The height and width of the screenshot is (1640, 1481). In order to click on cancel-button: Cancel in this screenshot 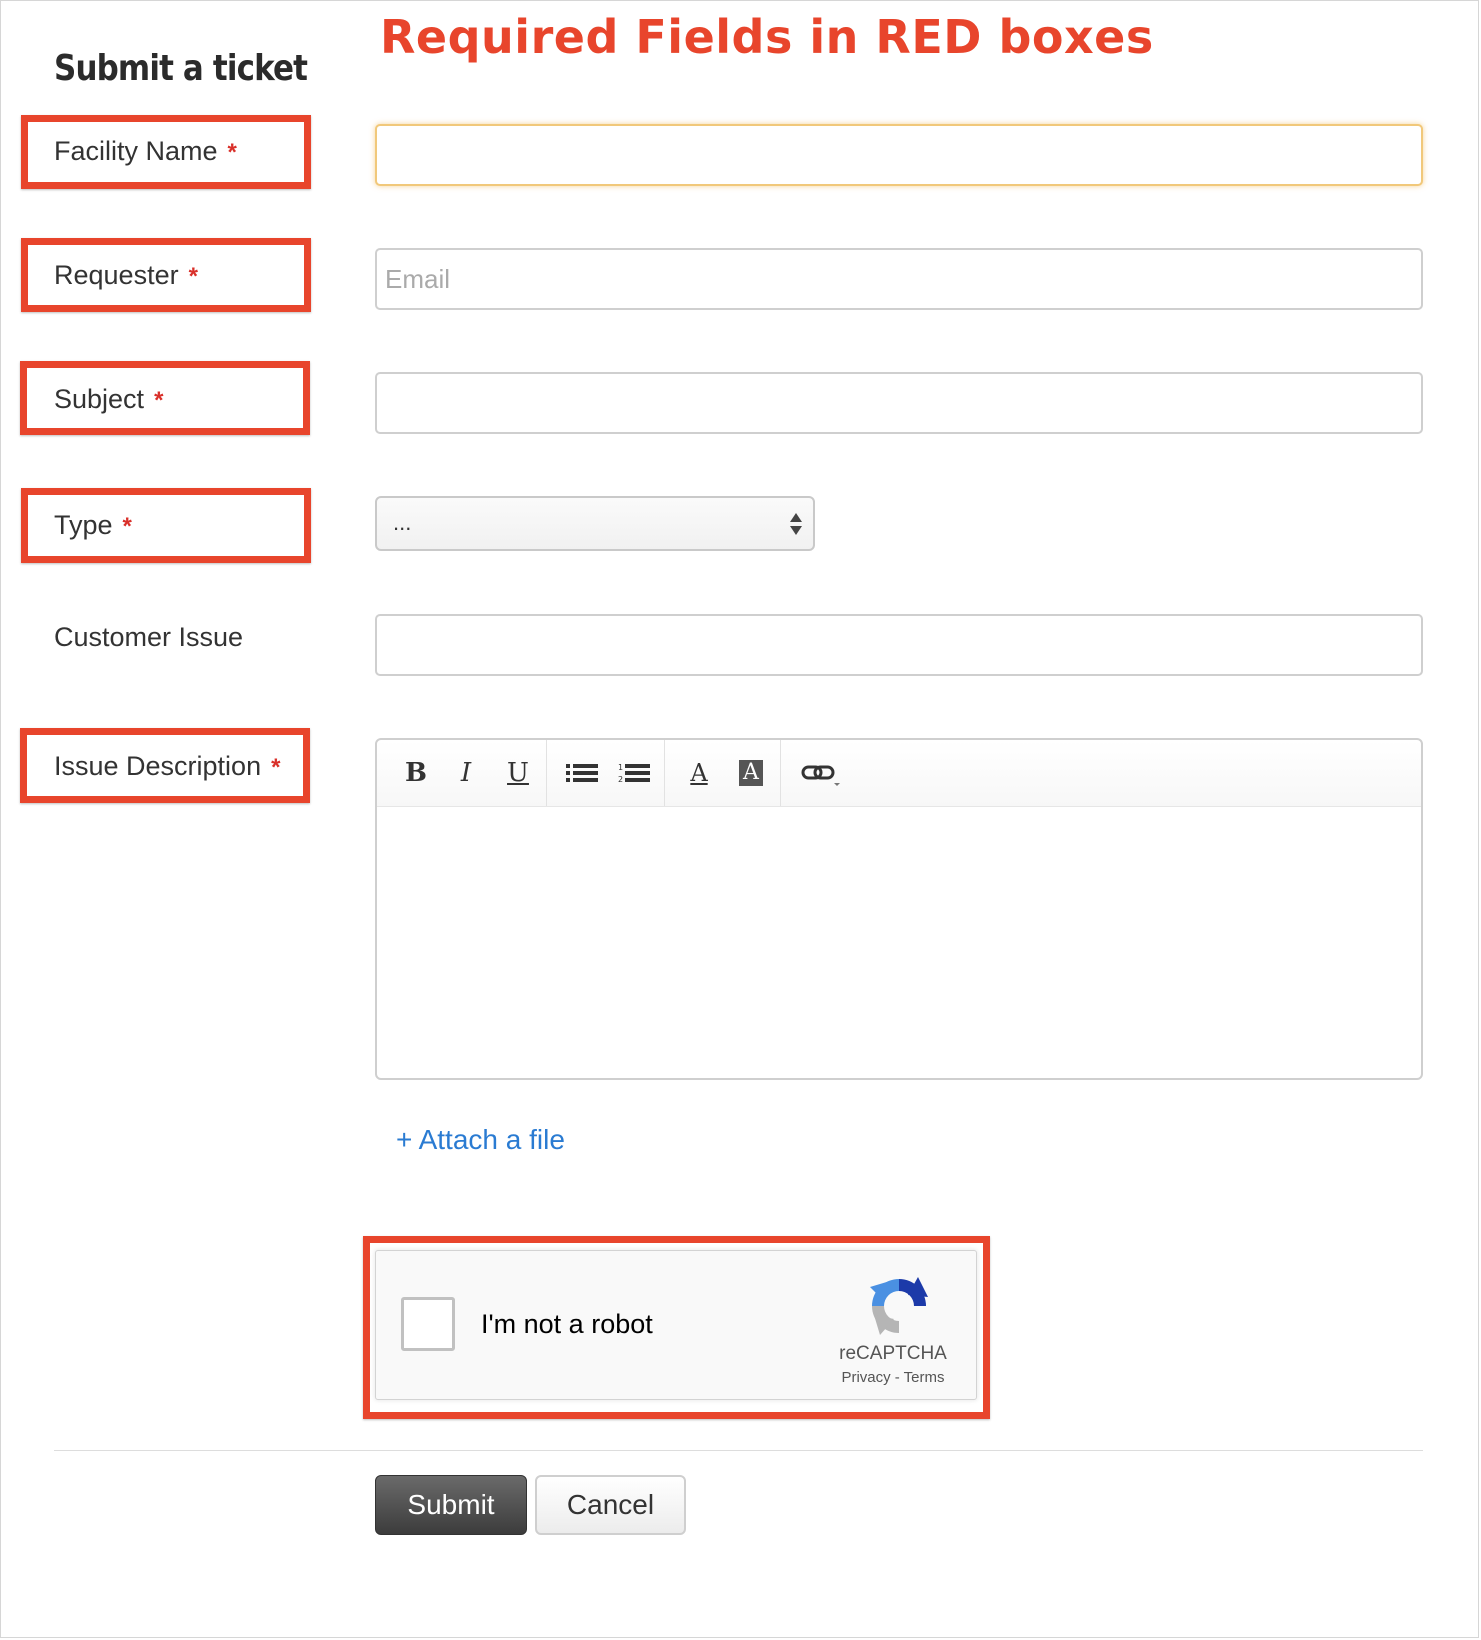, I will do `click(610, 1505)`.